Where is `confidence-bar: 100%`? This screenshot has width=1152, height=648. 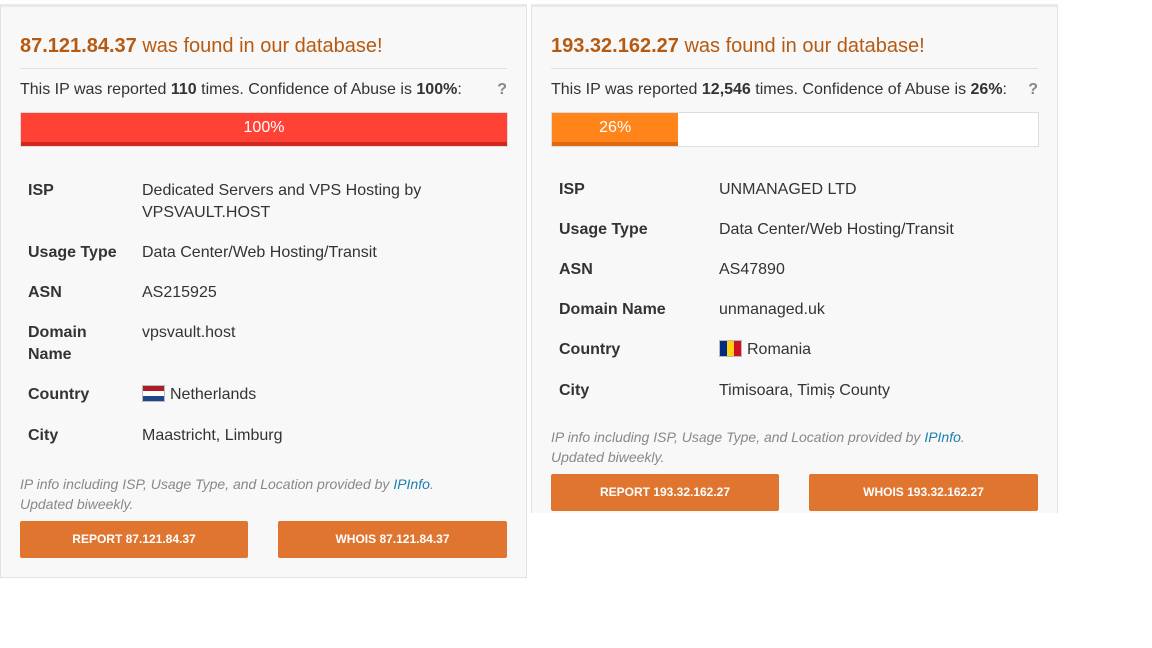 confidence-bar: 100% is located at coordinates (264, 129).